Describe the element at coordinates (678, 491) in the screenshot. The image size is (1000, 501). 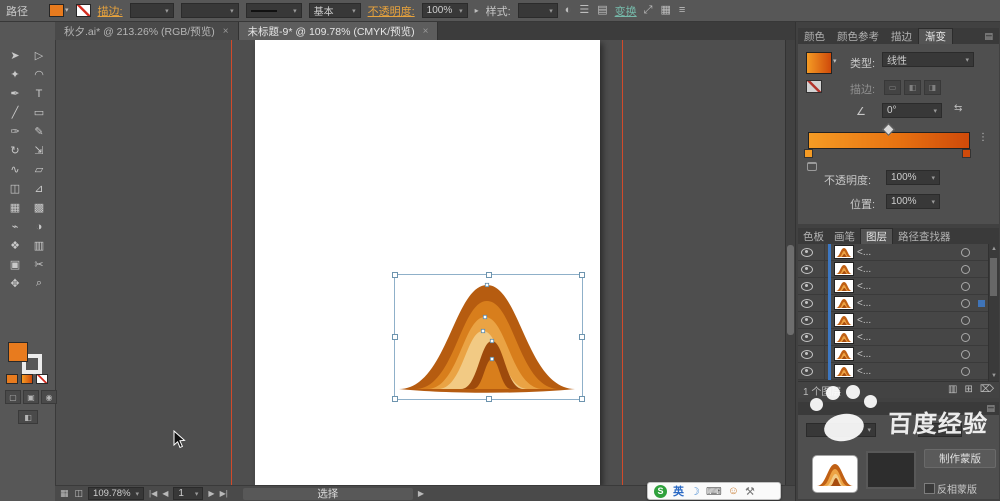
I see `lang-indicator: 英` at that location.